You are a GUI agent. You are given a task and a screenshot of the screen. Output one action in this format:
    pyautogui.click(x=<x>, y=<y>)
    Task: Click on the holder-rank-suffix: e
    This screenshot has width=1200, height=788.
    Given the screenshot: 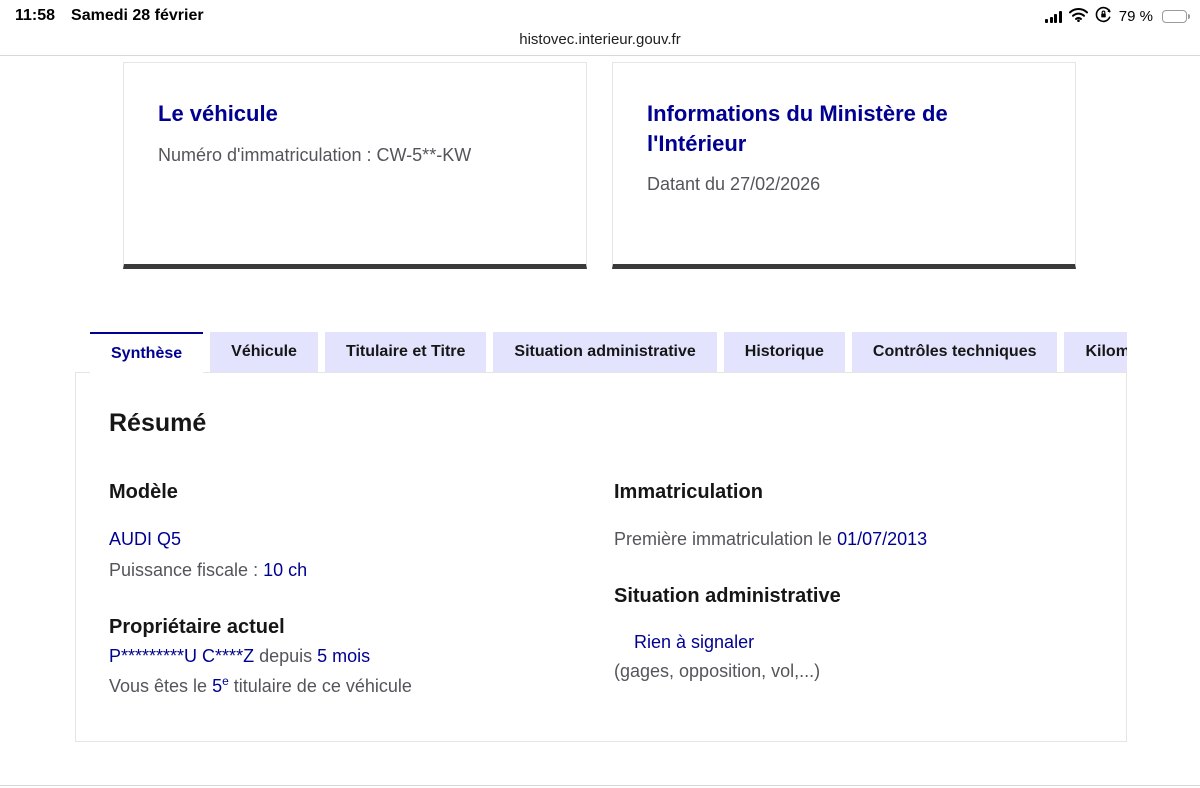 What is the action you would take?
    pyautogui.click(x=225, y=680)
    